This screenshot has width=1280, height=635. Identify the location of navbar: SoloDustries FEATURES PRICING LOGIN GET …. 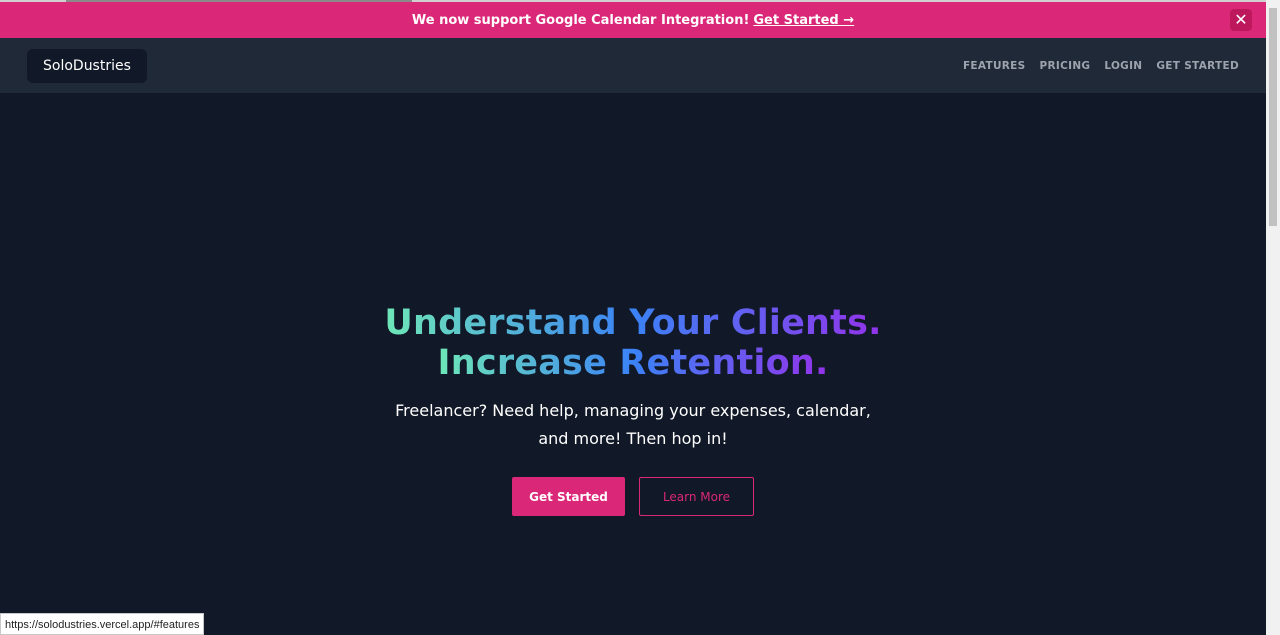
(633, 65).